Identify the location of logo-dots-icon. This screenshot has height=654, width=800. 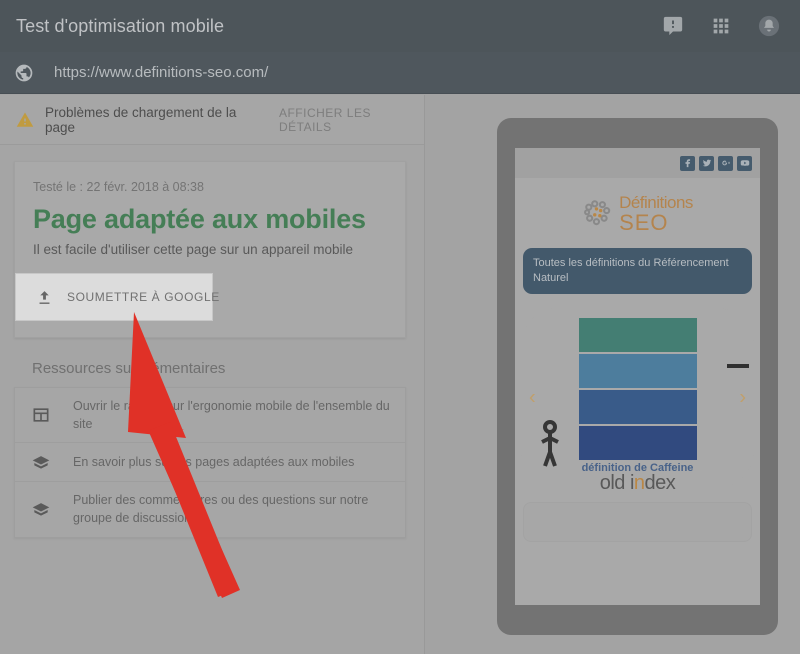
(599, 214).